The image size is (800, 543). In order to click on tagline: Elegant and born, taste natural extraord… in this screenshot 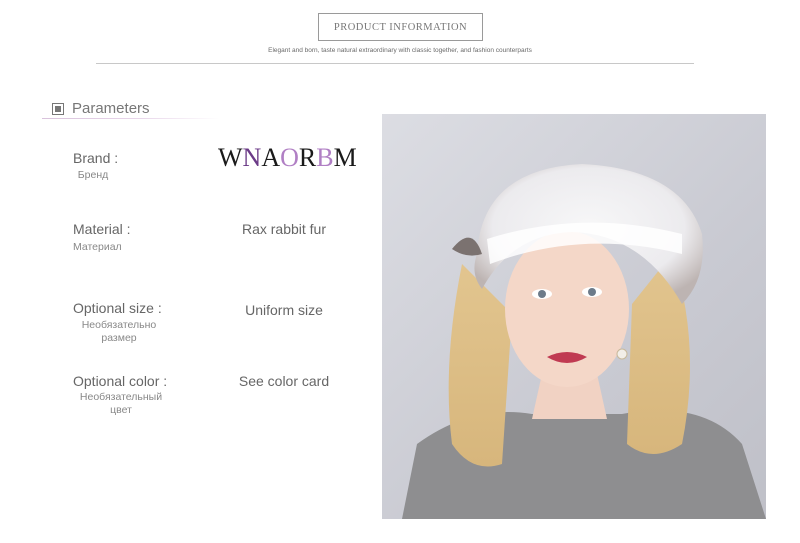, I will do `click(400, 50)`.